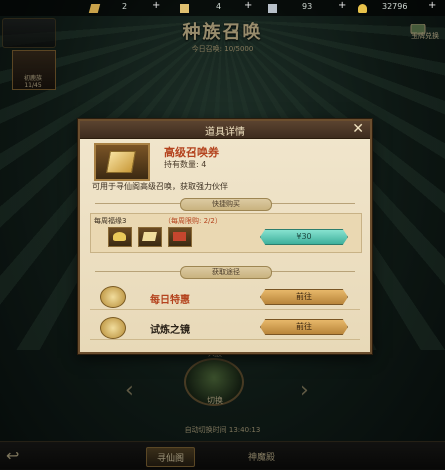  I want to click on item-name: 高级召唤券, so click(191, 152).